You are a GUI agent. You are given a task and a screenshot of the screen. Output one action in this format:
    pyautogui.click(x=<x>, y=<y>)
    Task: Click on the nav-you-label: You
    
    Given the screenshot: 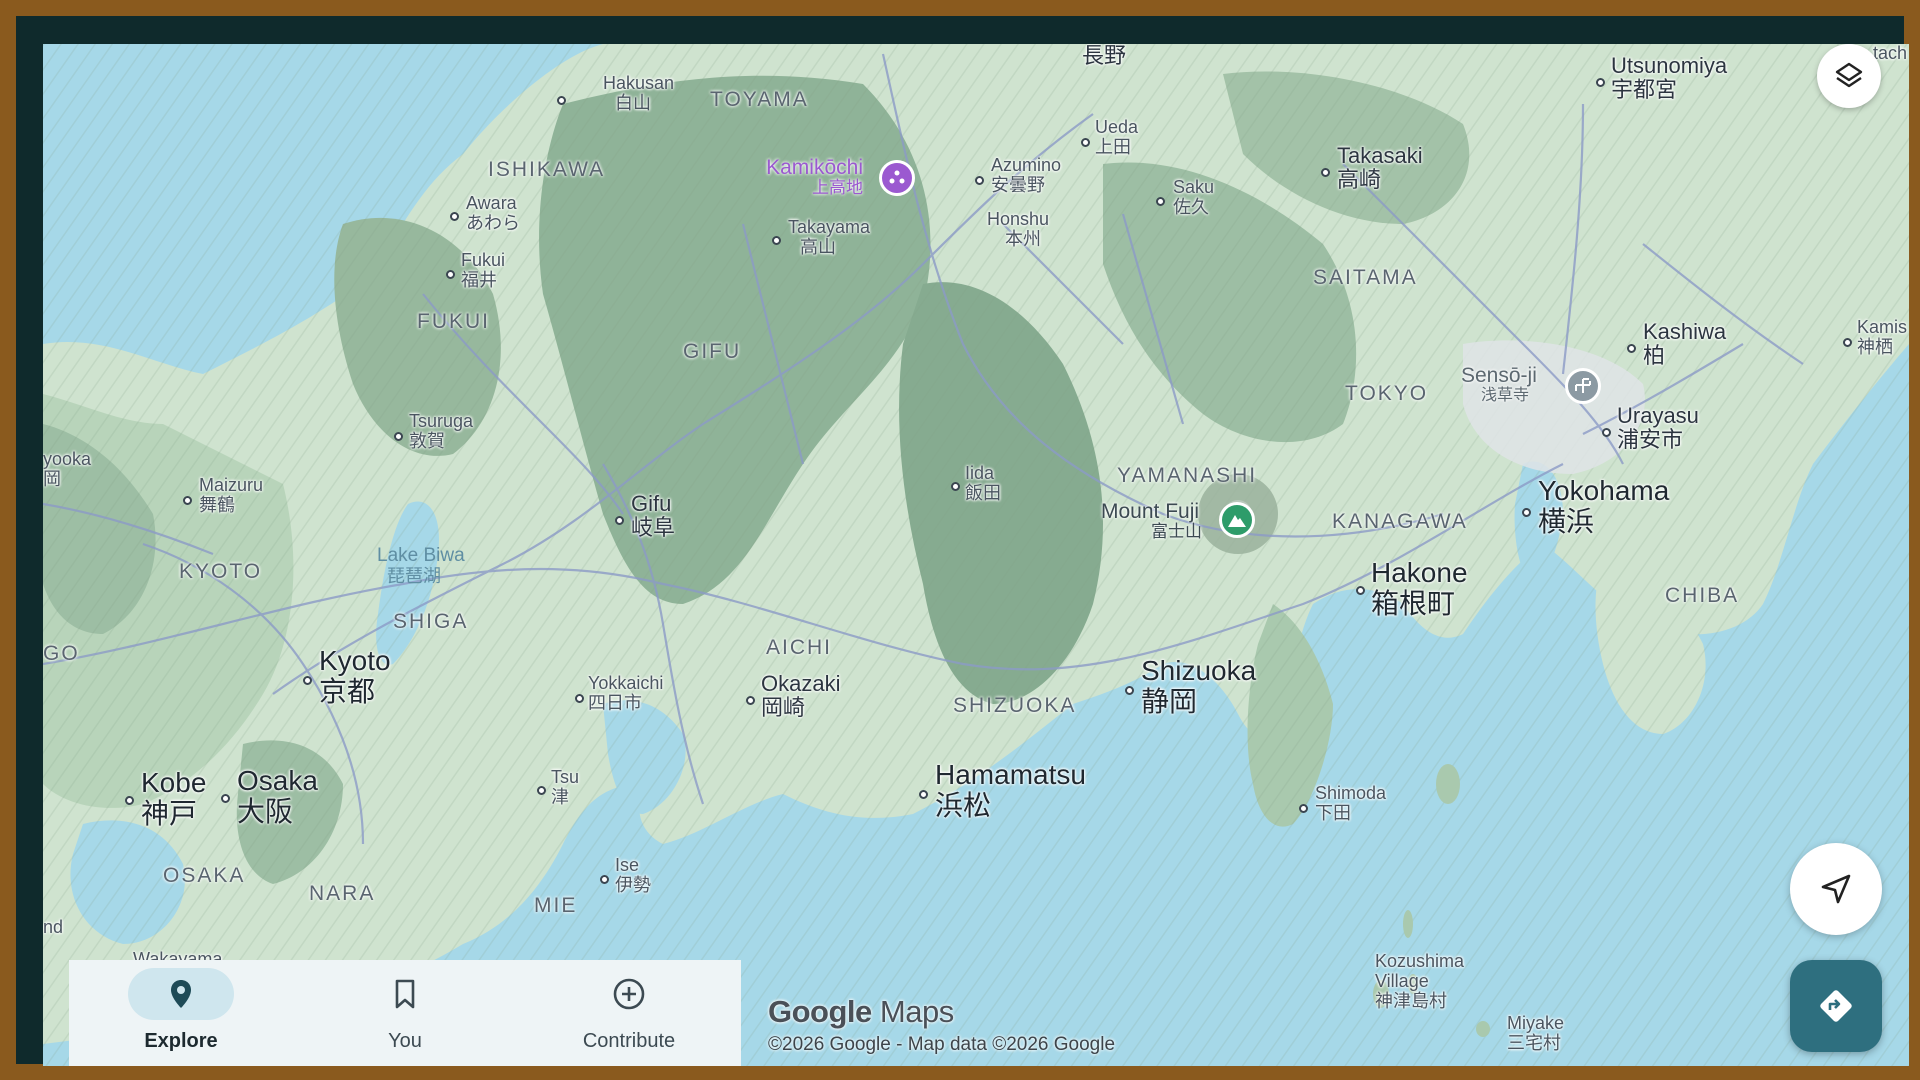 What is the action you would take?
    pyautogui.click(x=405, y=1041)
    